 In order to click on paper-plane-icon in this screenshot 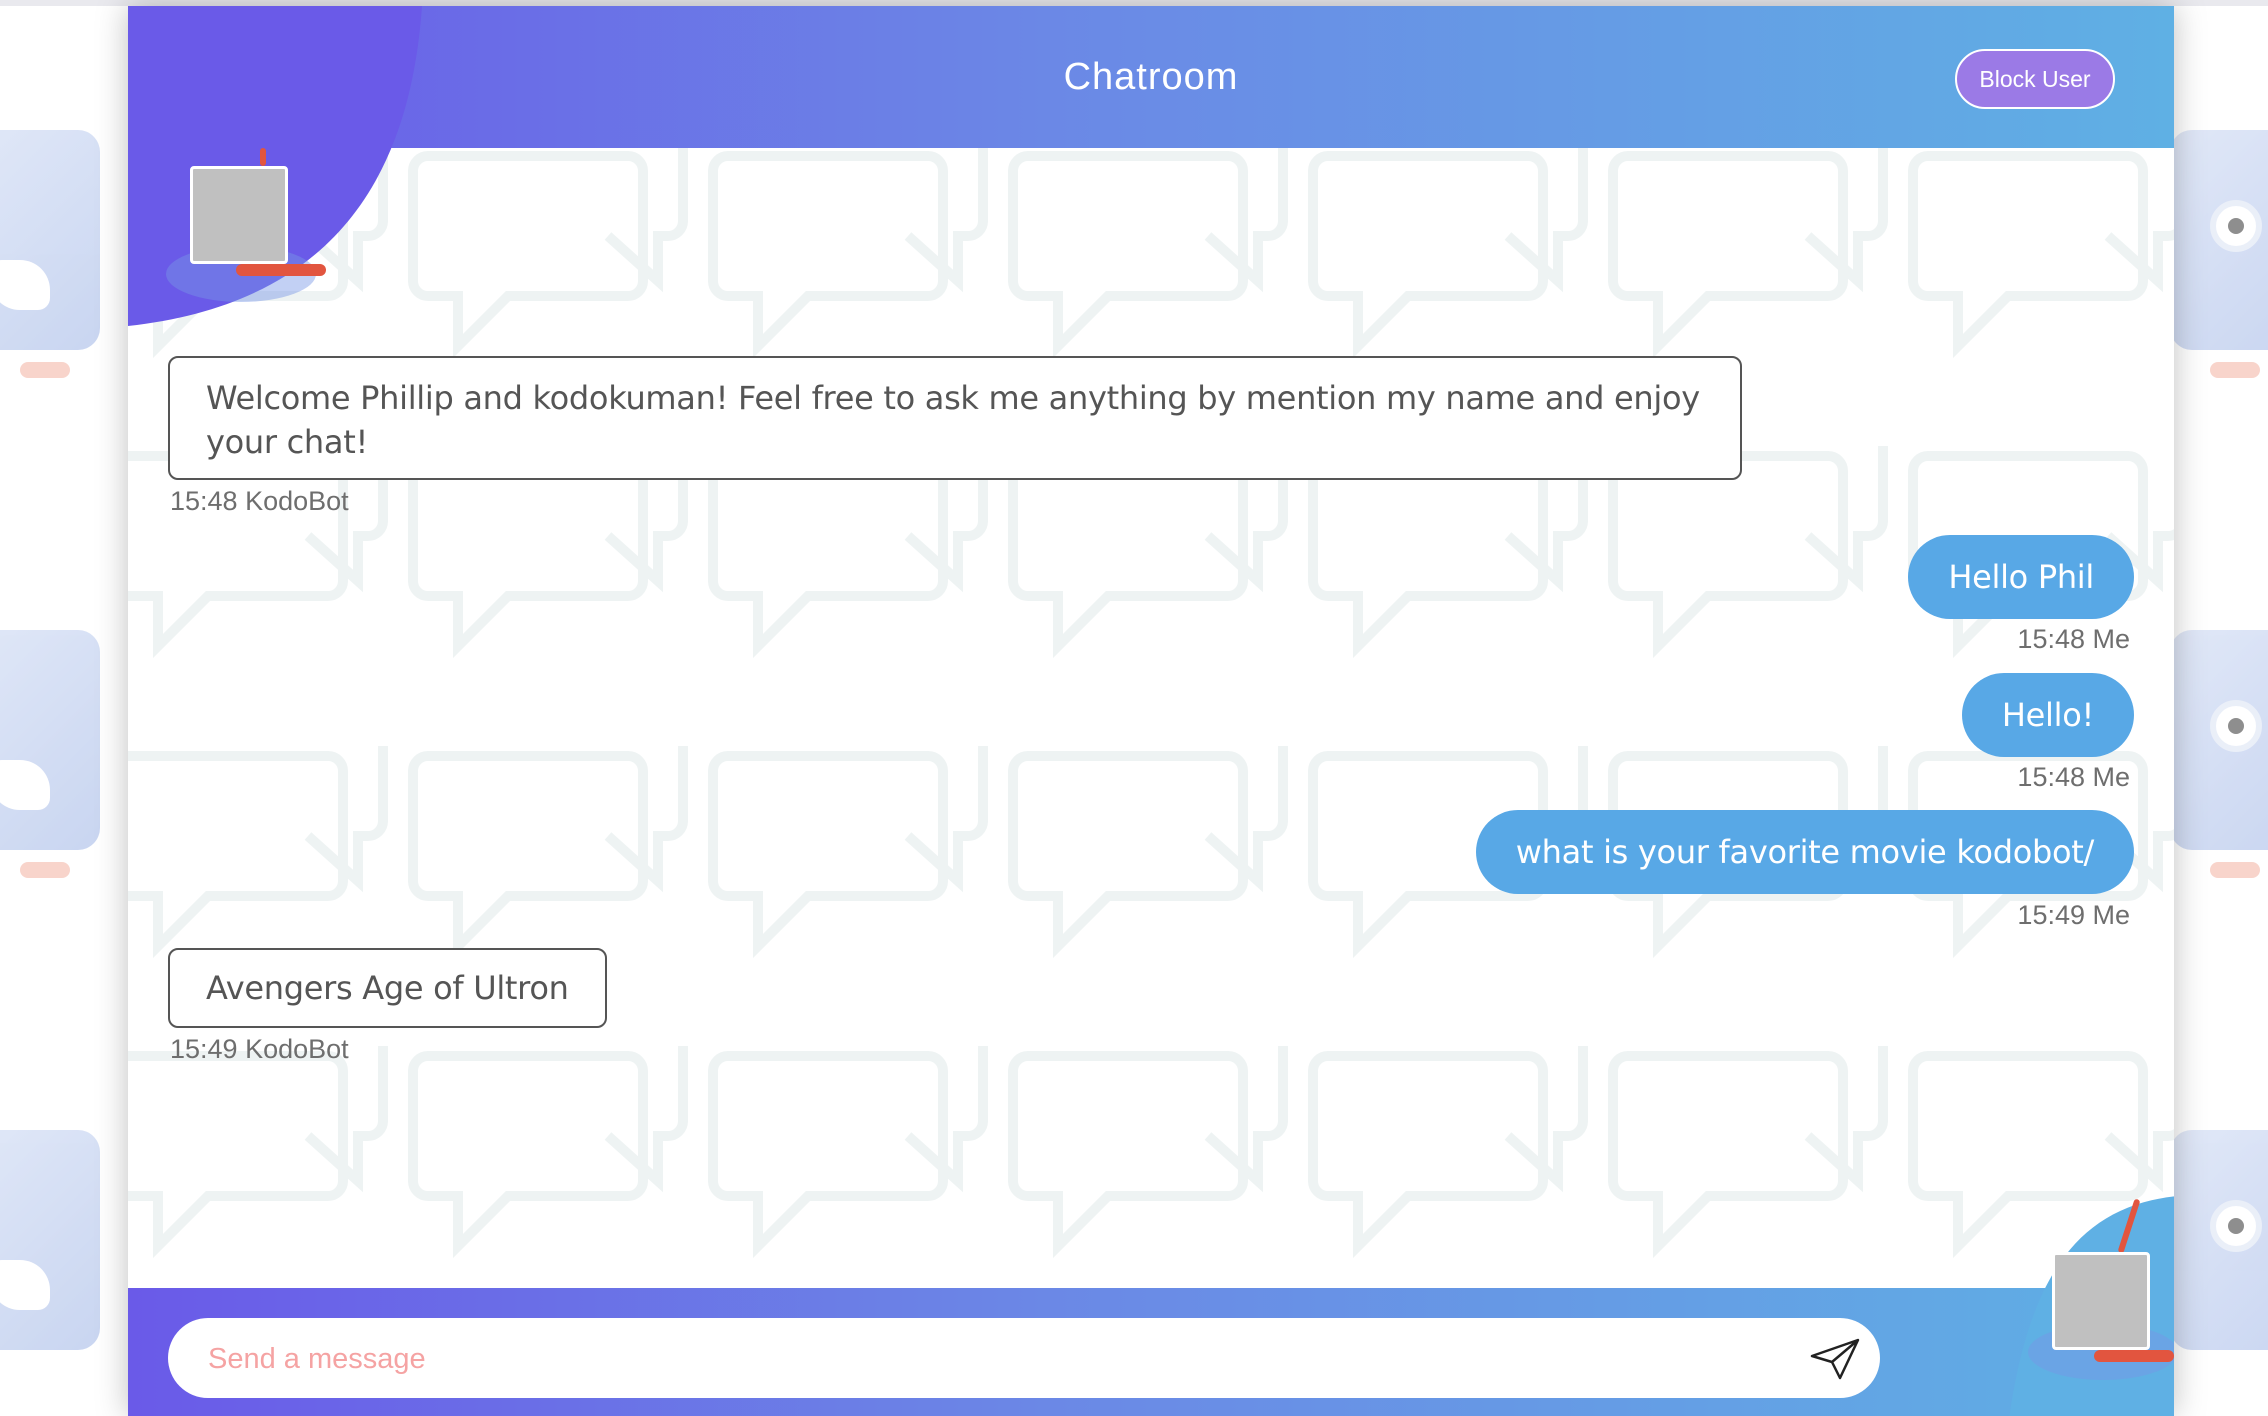, I will do `click(1835, 1359)`.